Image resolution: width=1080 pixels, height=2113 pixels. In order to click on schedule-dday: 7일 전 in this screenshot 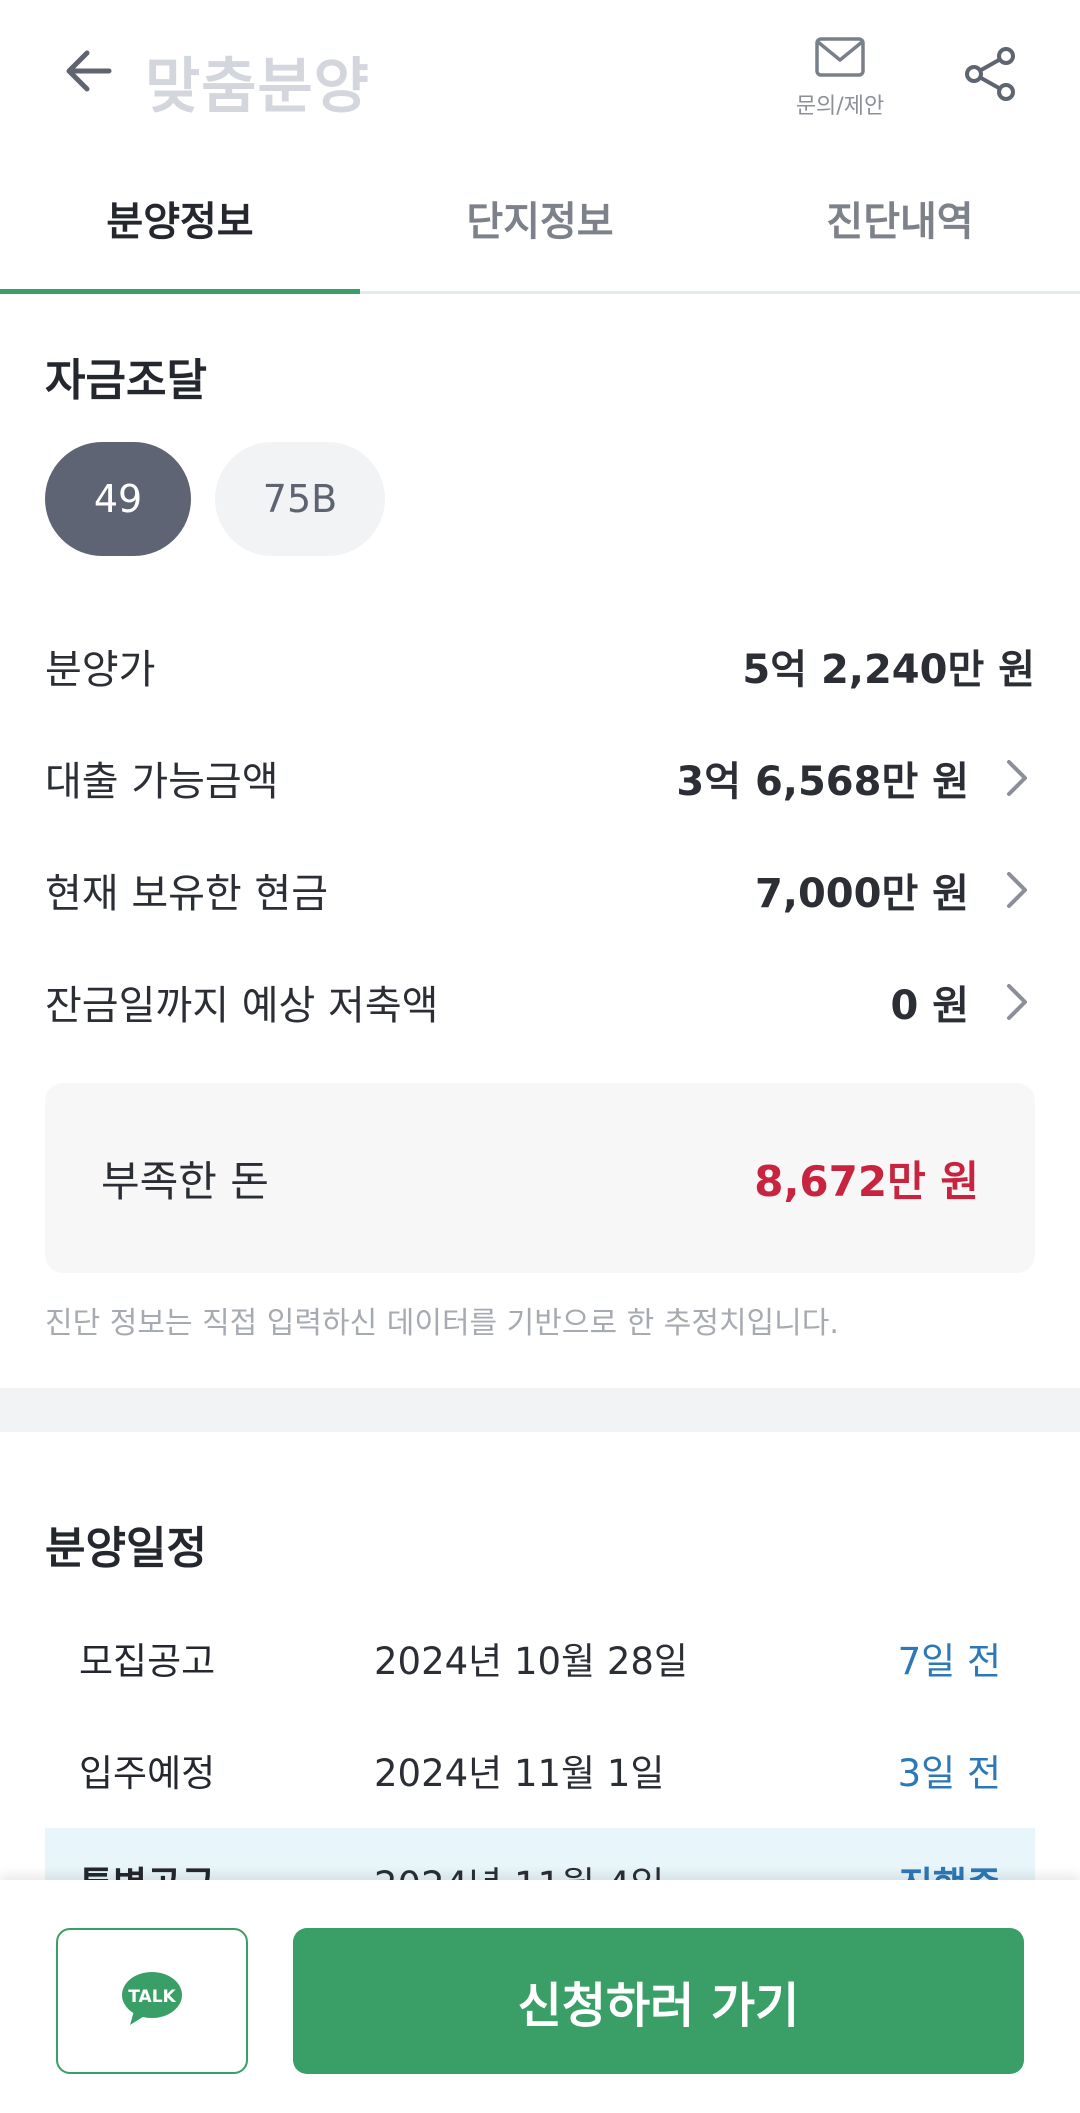, I will do `click(949, 1661)`.